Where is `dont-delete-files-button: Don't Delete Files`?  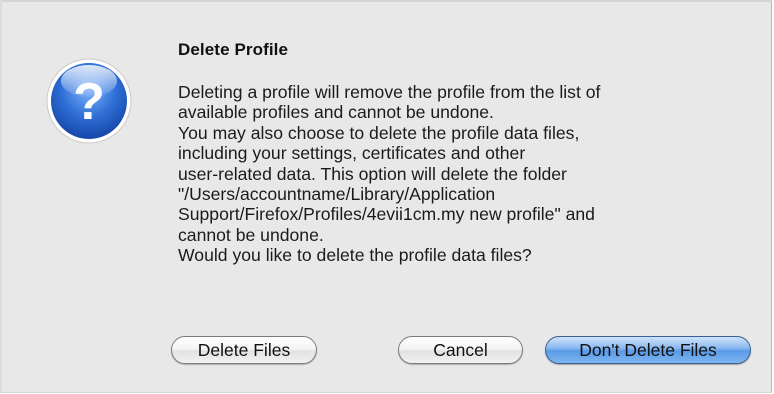 dont-delete-files-button: Don't Delete Files is located at coordinates (648, 350).